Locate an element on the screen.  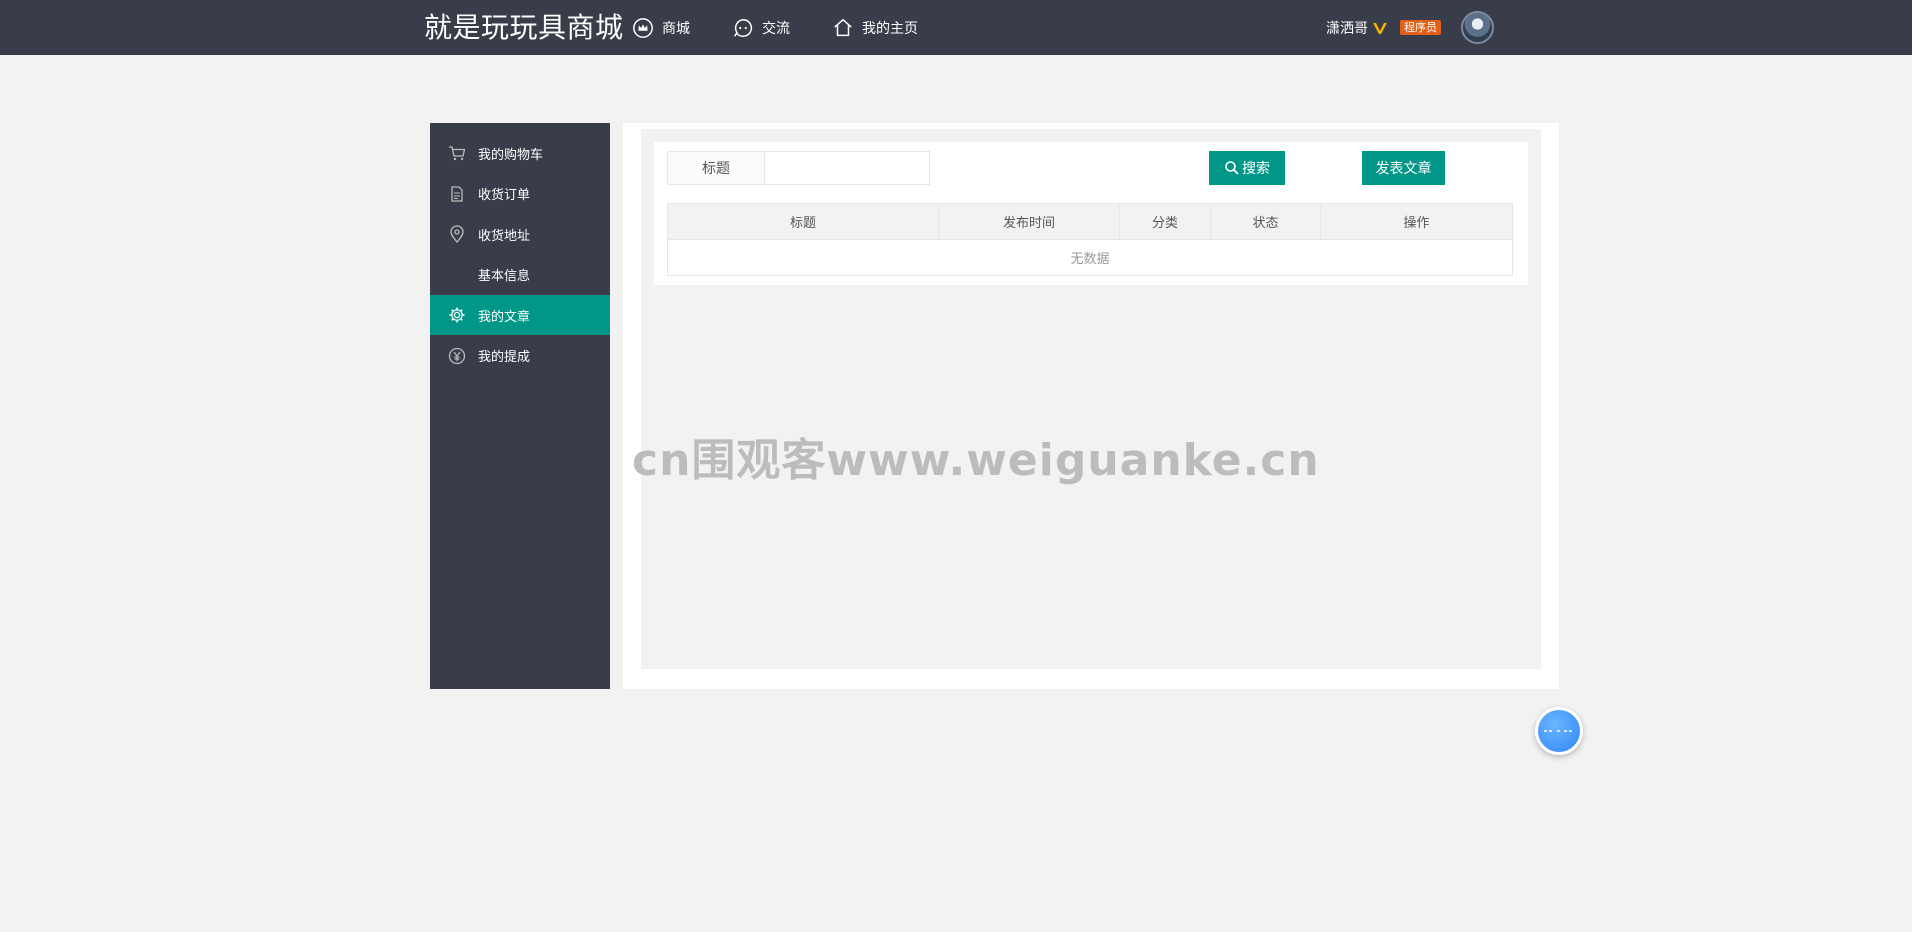
search-icon is located at coordinates (1232, 168).